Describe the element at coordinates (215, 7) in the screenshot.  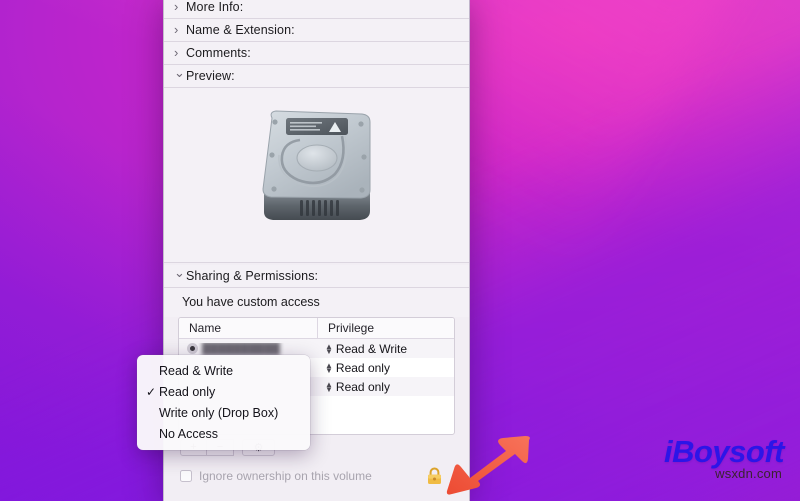
I see `section-label: More Info:` at that location.